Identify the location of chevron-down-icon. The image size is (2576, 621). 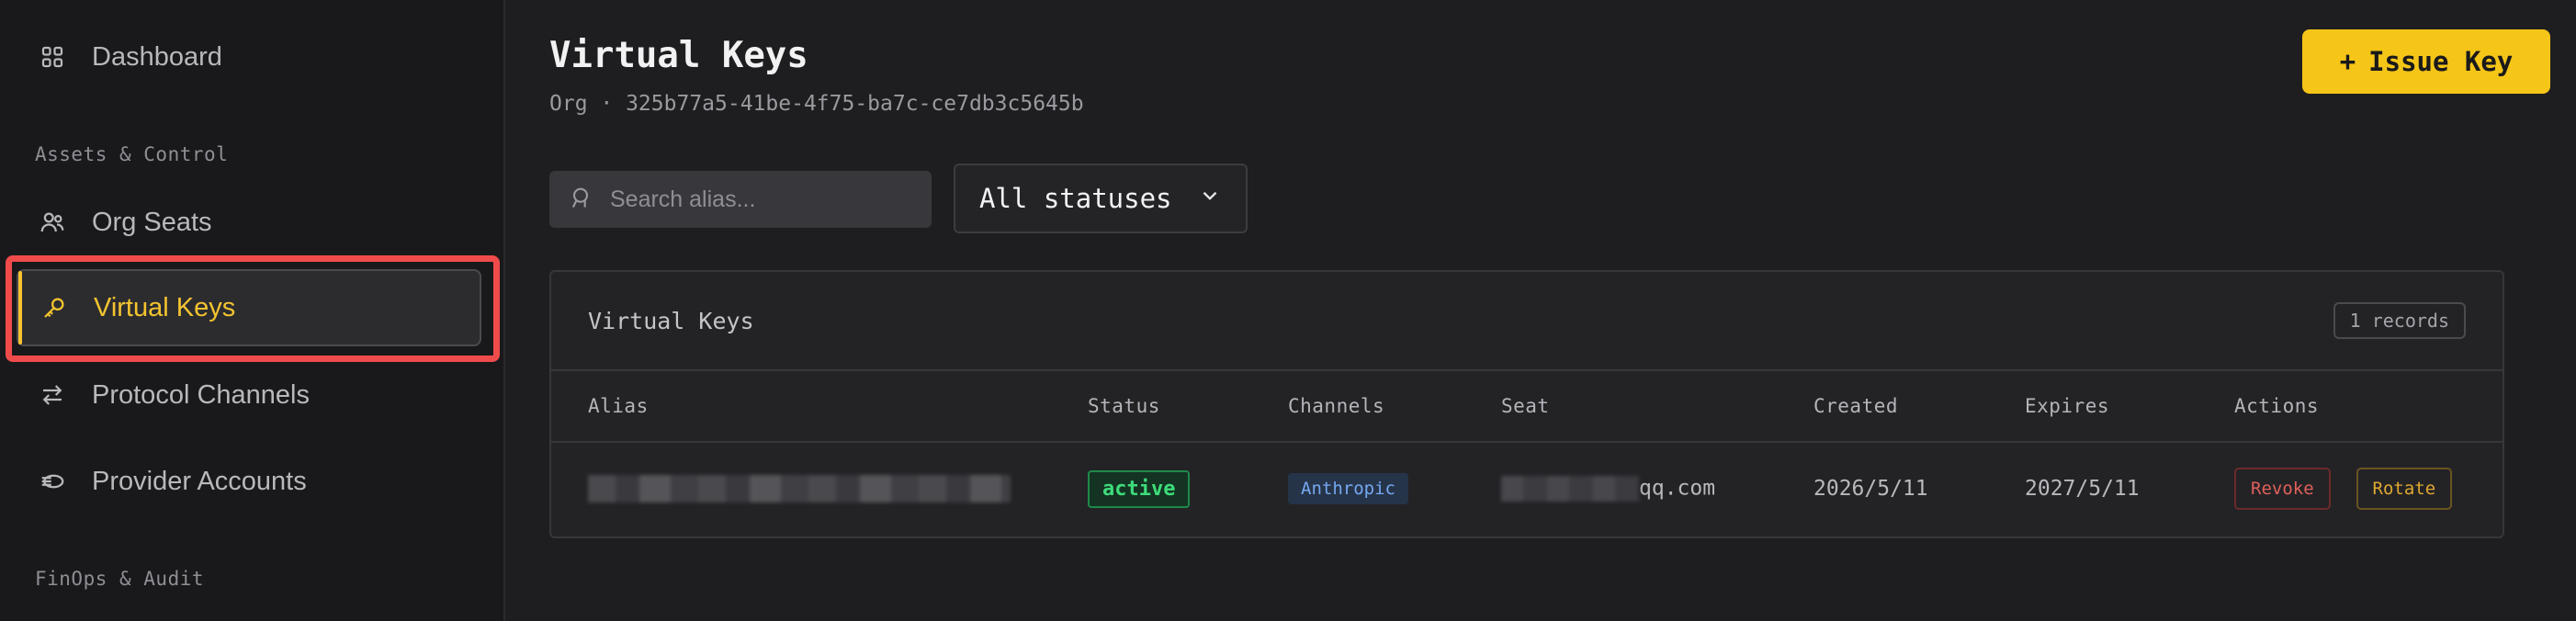
(1210, 198).